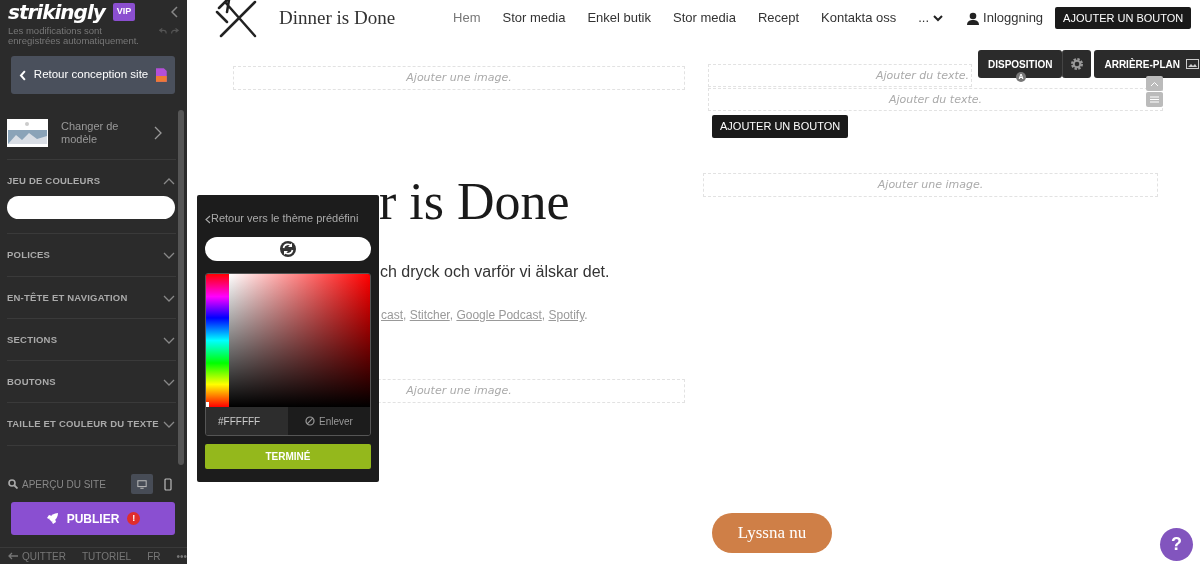 The image size is (1200, 564). What do you see at coordinates (54, 181) in the screenshot?
I see `section-header: JEU DE COULEURS` at bounding box center [54, 181].